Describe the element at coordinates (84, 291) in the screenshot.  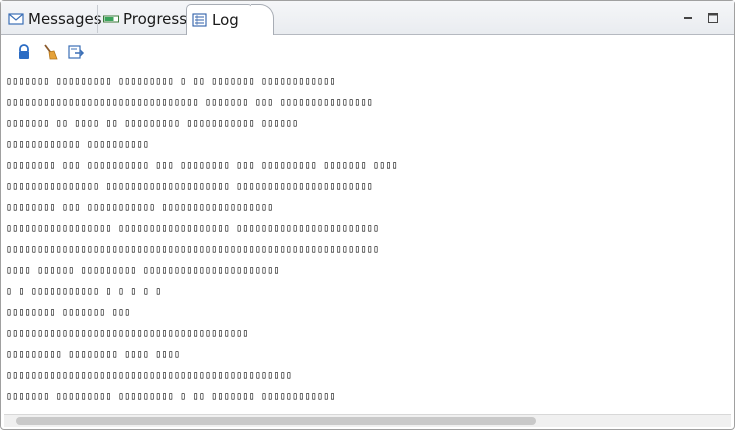
I see `log-line: ▯ ▯ ▯▯▯▯▯▯▯▯▯▯▯ ▯ ▯ ▯ ▯ ▯` at that location.